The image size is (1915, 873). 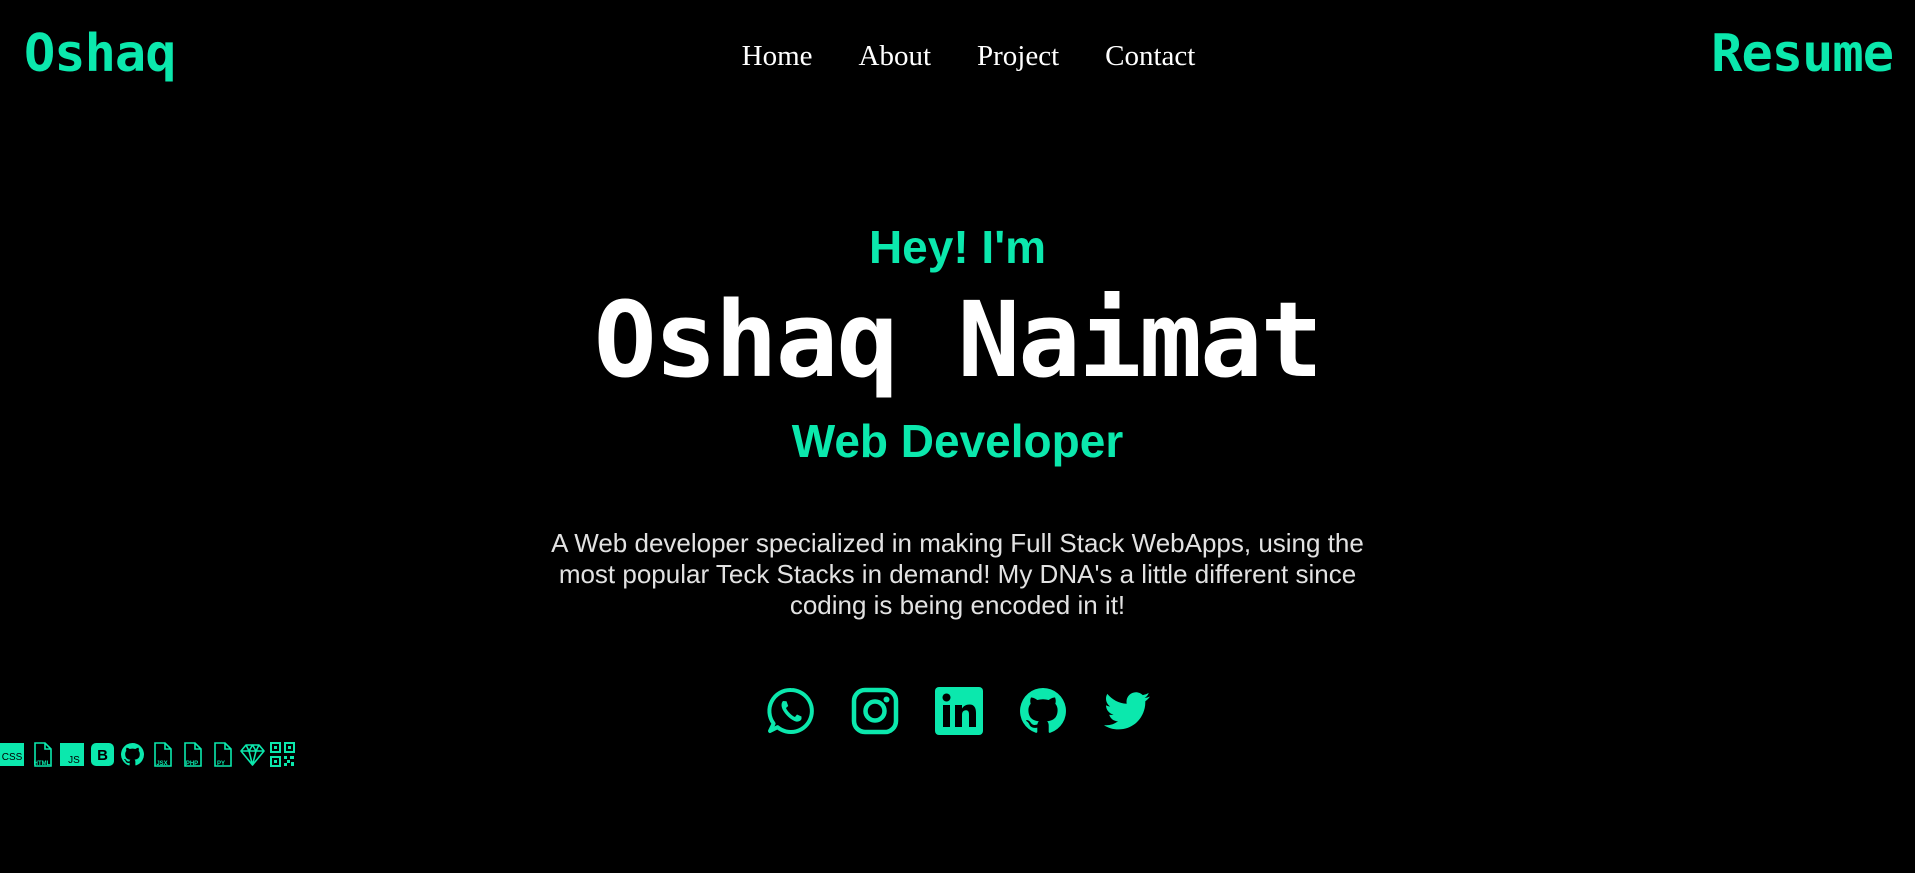 What do you see at coordinates (132, 754) in the screenshot?
I see `github-small-icon` at bounding box center [132, 754].